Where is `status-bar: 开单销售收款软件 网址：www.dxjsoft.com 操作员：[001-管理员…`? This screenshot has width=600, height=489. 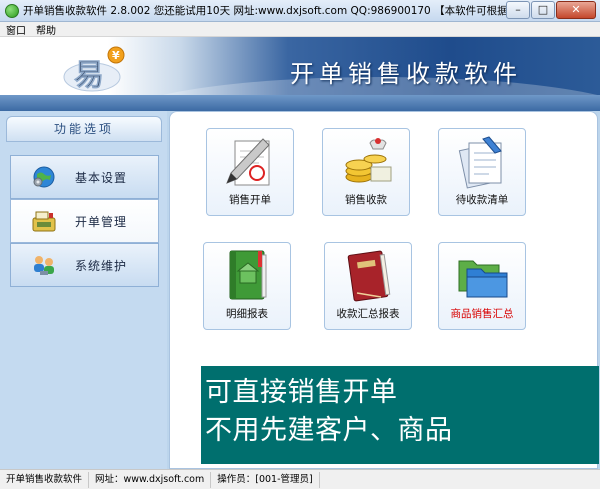 status-bar: 开单销售收款软件 网址：www.dxjsoft.com 操作员：[001-管理员… is located at coordinates (300, 479).